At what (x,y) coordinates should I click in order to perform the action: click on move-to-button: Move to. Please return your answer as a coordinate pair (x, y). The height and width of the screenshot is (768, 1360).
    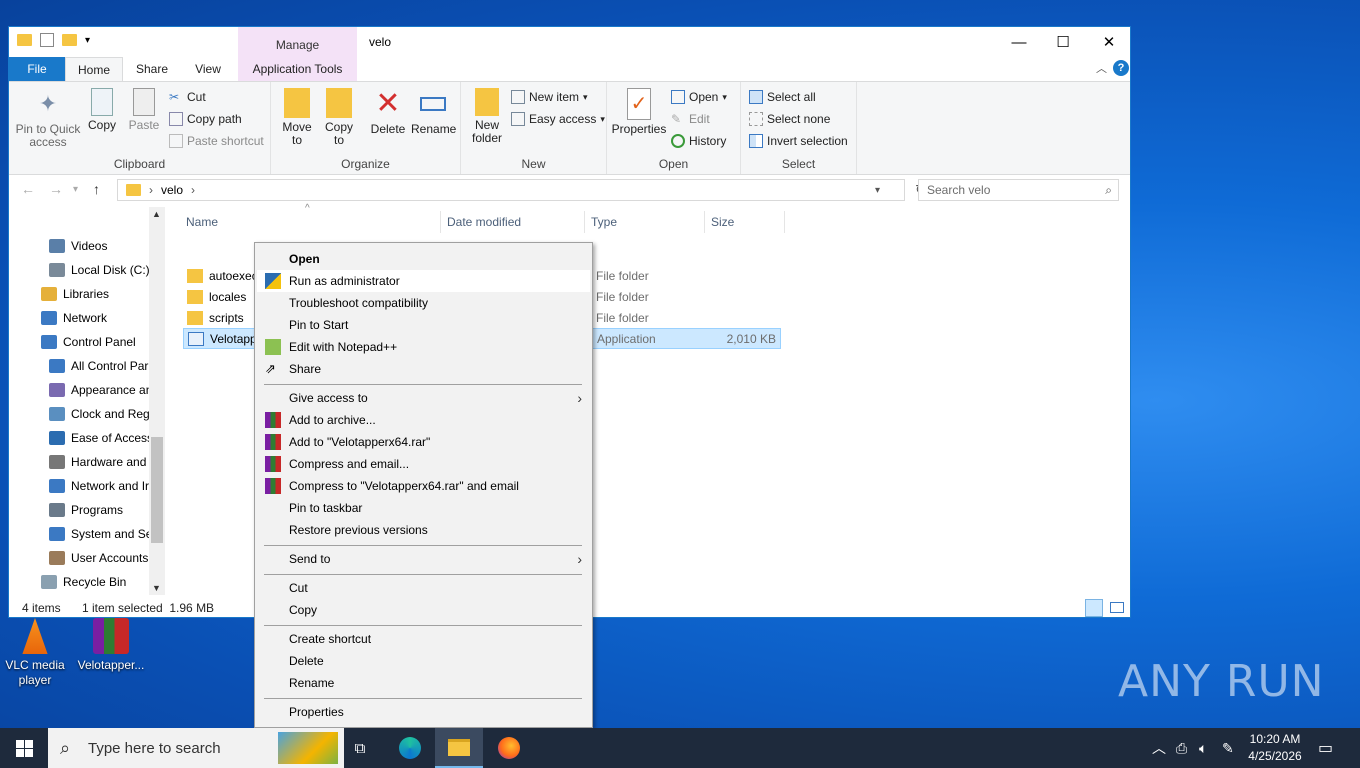
    Looking at the image, I should click on (297, 117).